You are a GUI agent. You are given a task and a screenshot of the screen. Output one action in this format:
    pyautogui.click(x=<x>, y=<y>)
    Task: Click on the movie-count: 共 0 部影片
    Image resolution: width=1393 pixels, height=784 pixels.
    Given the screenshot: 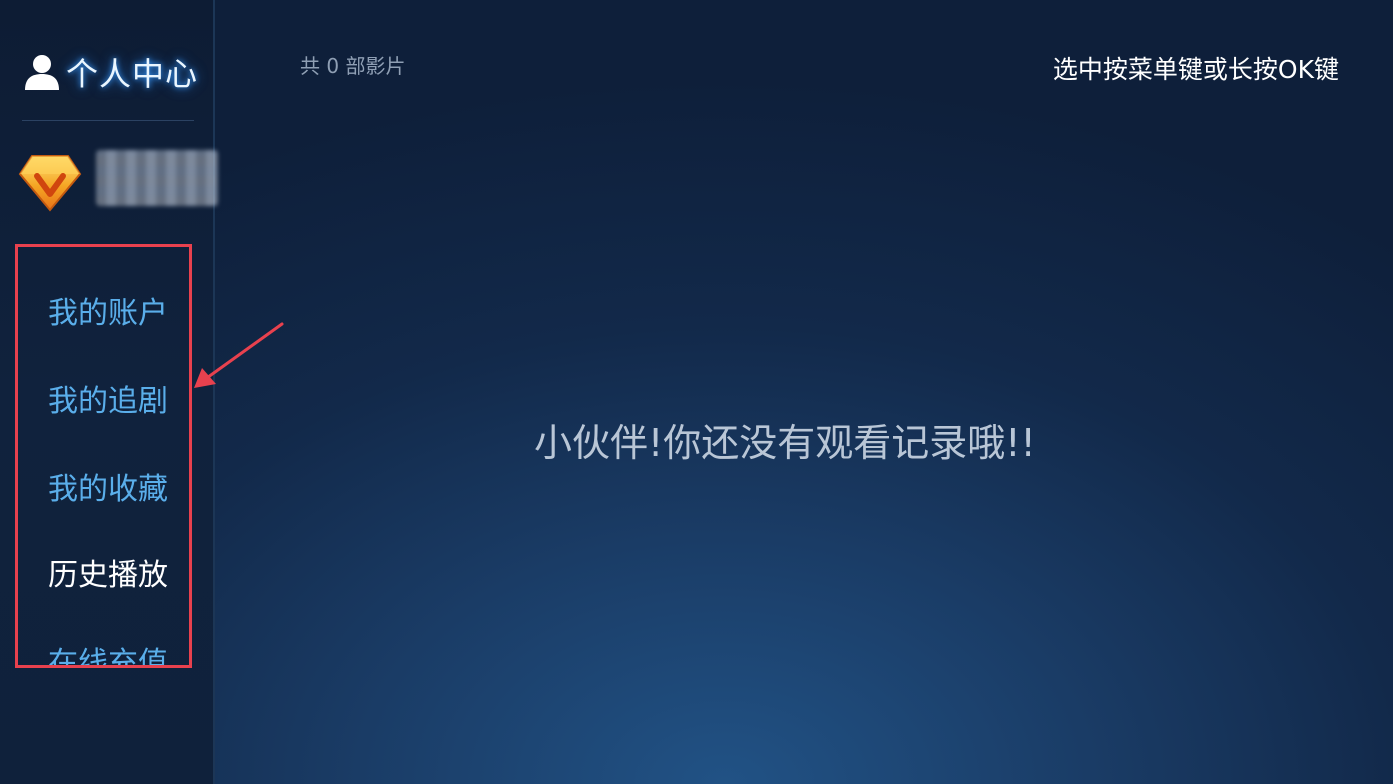 What is the action you would take?
    pyautogui.click(x=353, y=66)
    